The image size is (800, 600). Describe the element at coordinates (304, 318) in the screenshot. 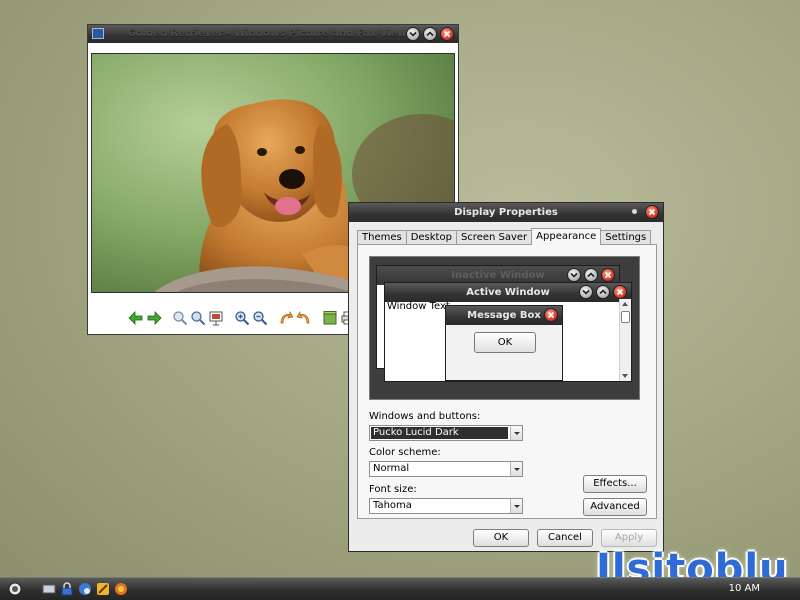

I see `rotate-counterclockwise-button` at that location.